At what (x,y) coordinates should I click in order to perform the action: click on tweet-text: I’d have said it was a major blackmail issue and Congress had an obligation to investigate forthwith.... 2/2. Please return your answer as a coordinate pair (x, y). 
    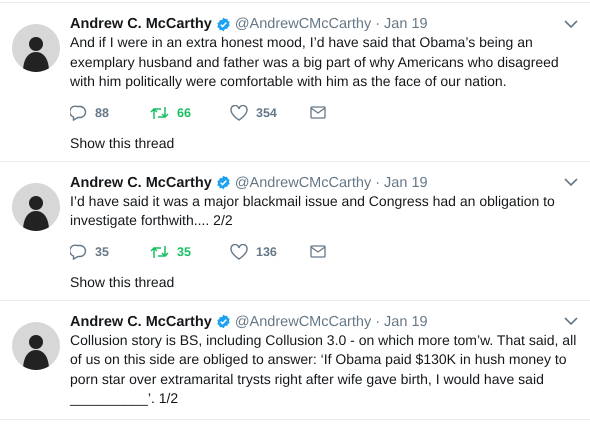
    Looking at the image, I should click on (313, 211).